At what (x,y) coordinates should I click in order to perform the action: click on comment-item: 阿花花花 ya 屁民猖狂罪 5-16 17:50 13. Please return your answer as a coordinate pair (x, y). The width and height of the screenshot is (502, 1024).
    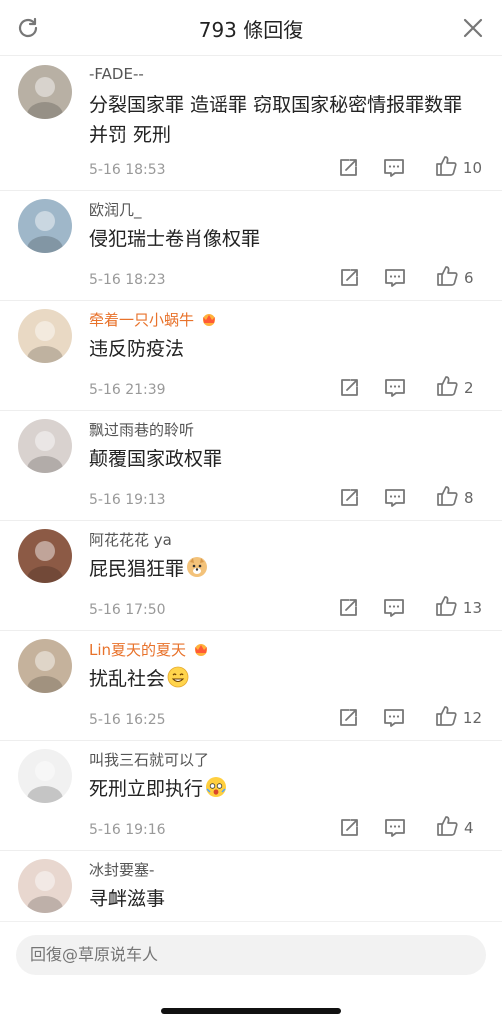
    Looking at the image, I should click on (251, 576).